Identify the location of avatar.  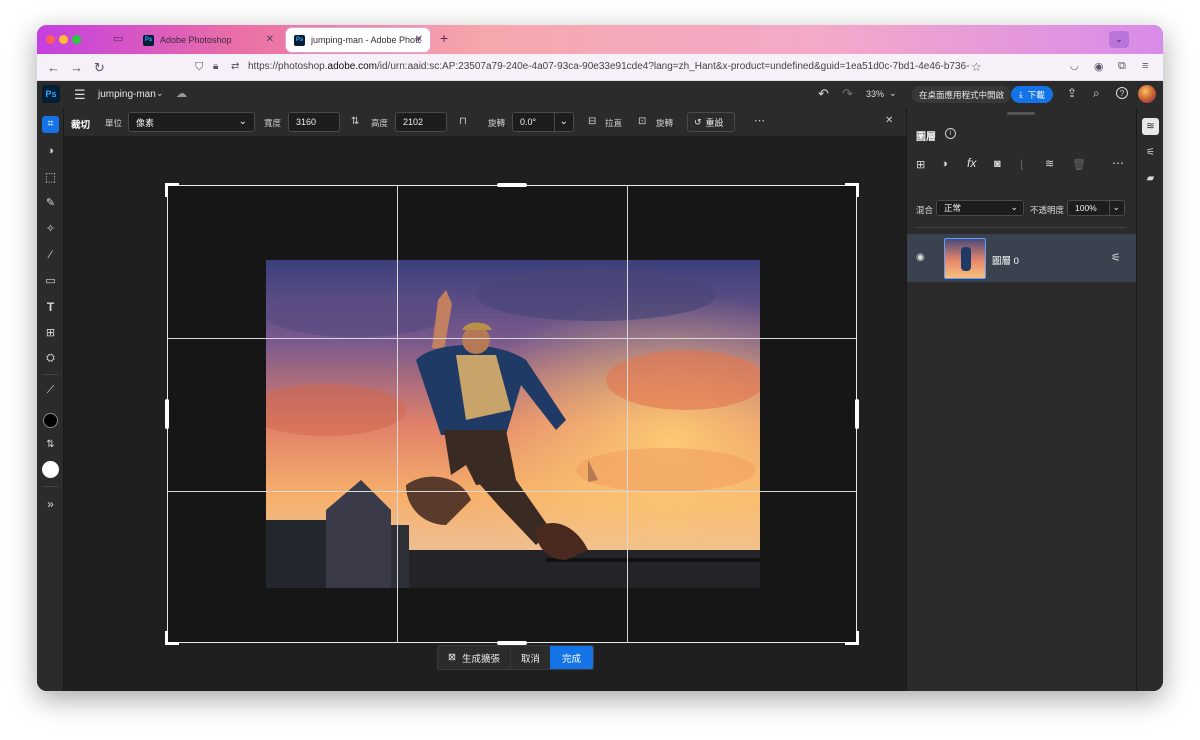
(1147, 94).